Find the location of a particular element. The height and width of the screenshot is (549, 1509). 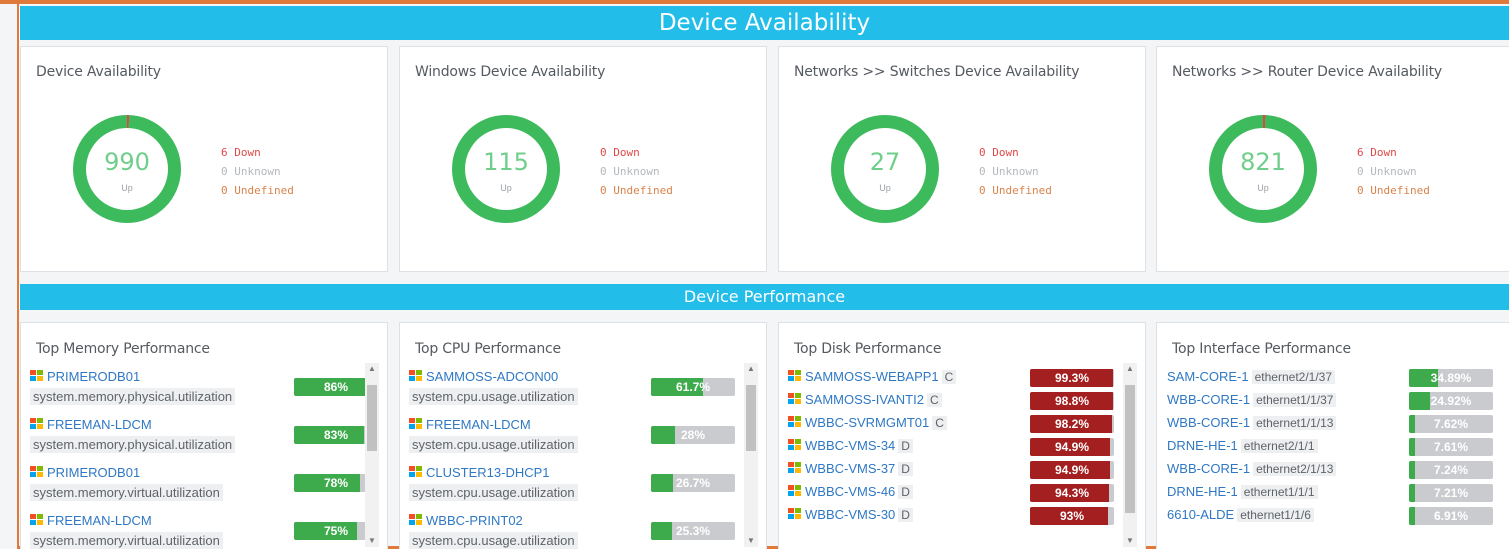

device-link: WBBC-PRINT02 is located at coordinates (466, 520).